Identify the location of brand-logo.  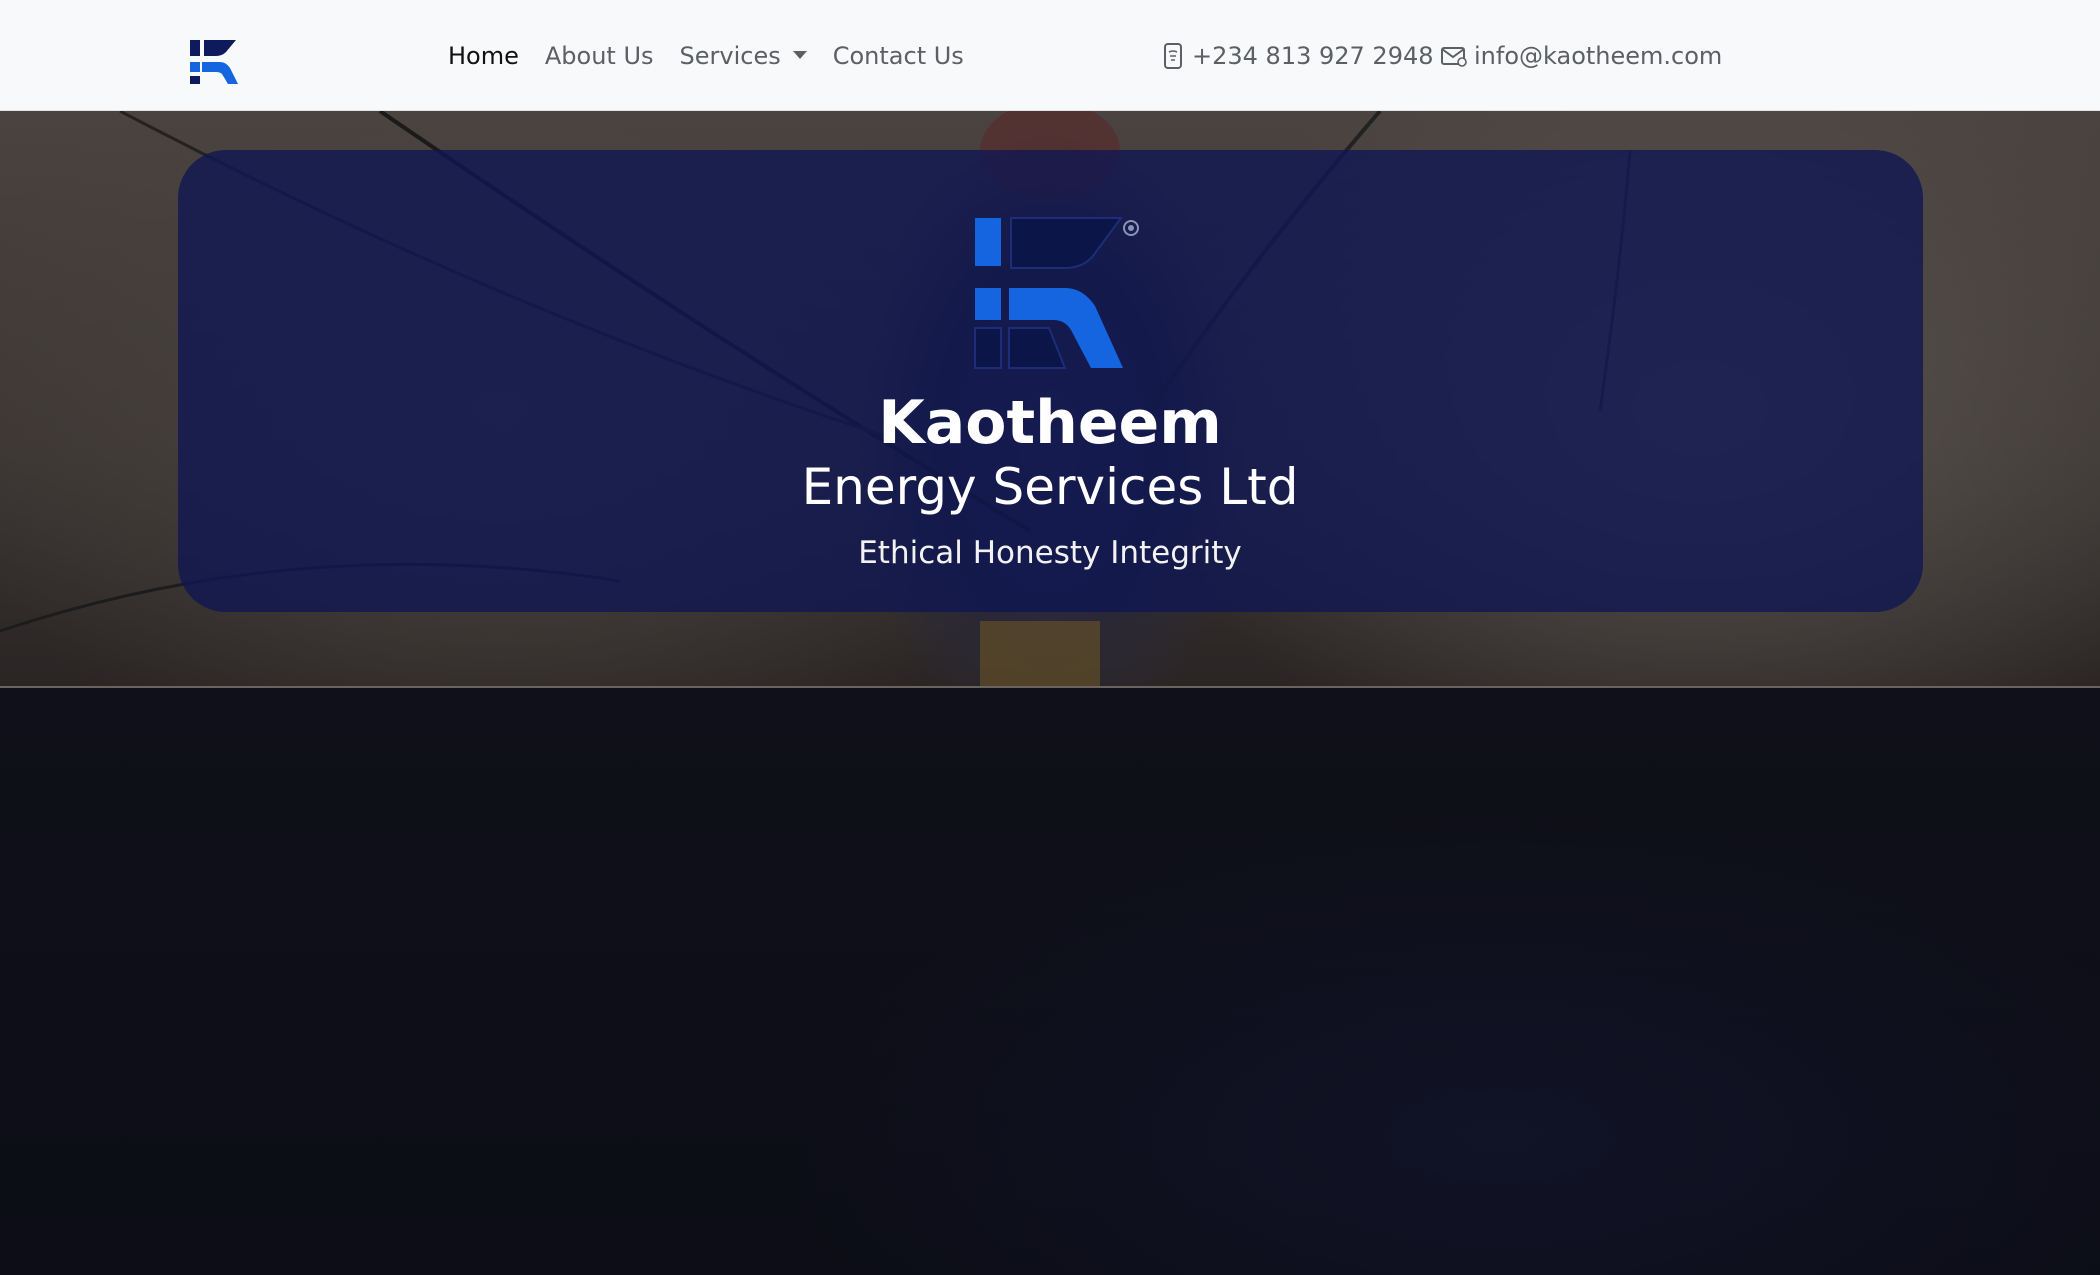
(215, 63).